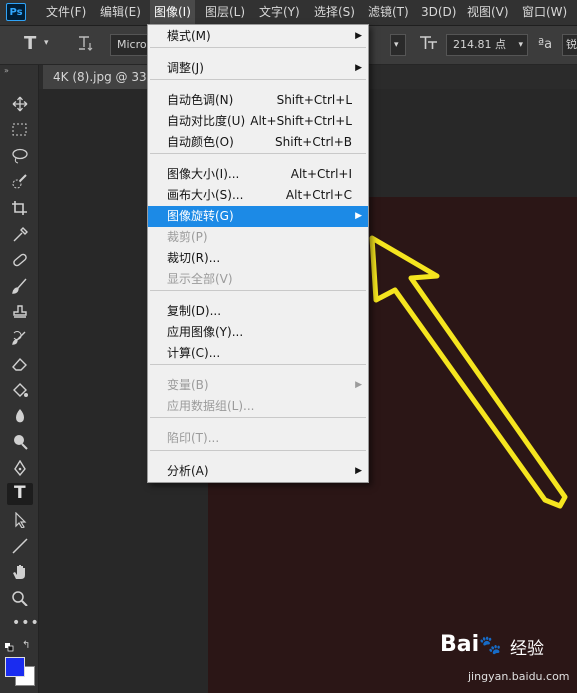  I want to click on watermark-brand: Bai🐾, so click(471, 644).